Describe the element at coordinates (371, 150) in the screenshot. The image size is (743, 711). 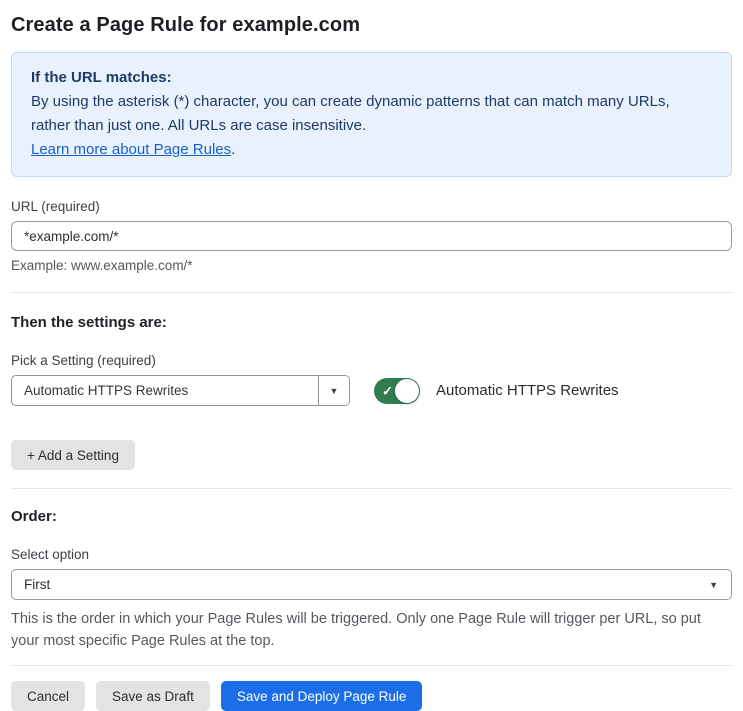
I see `info-link-line: Learn more about Page Rules.` at that location.